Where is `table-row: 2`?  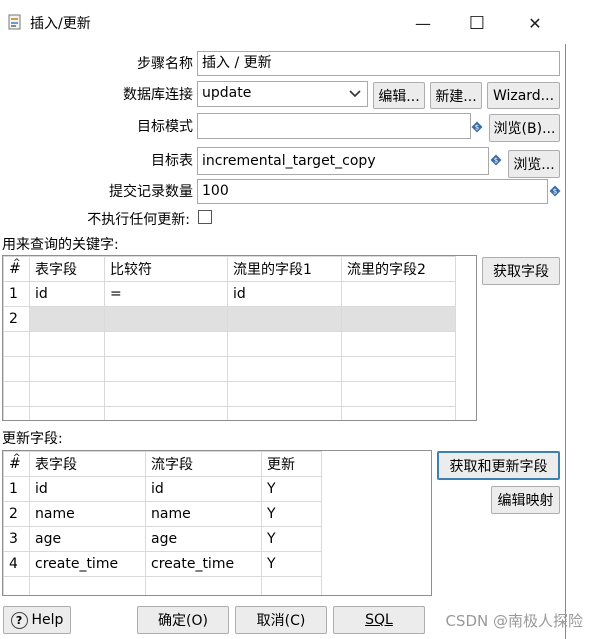
table-row: 2 is located at coordinates (229, 319).